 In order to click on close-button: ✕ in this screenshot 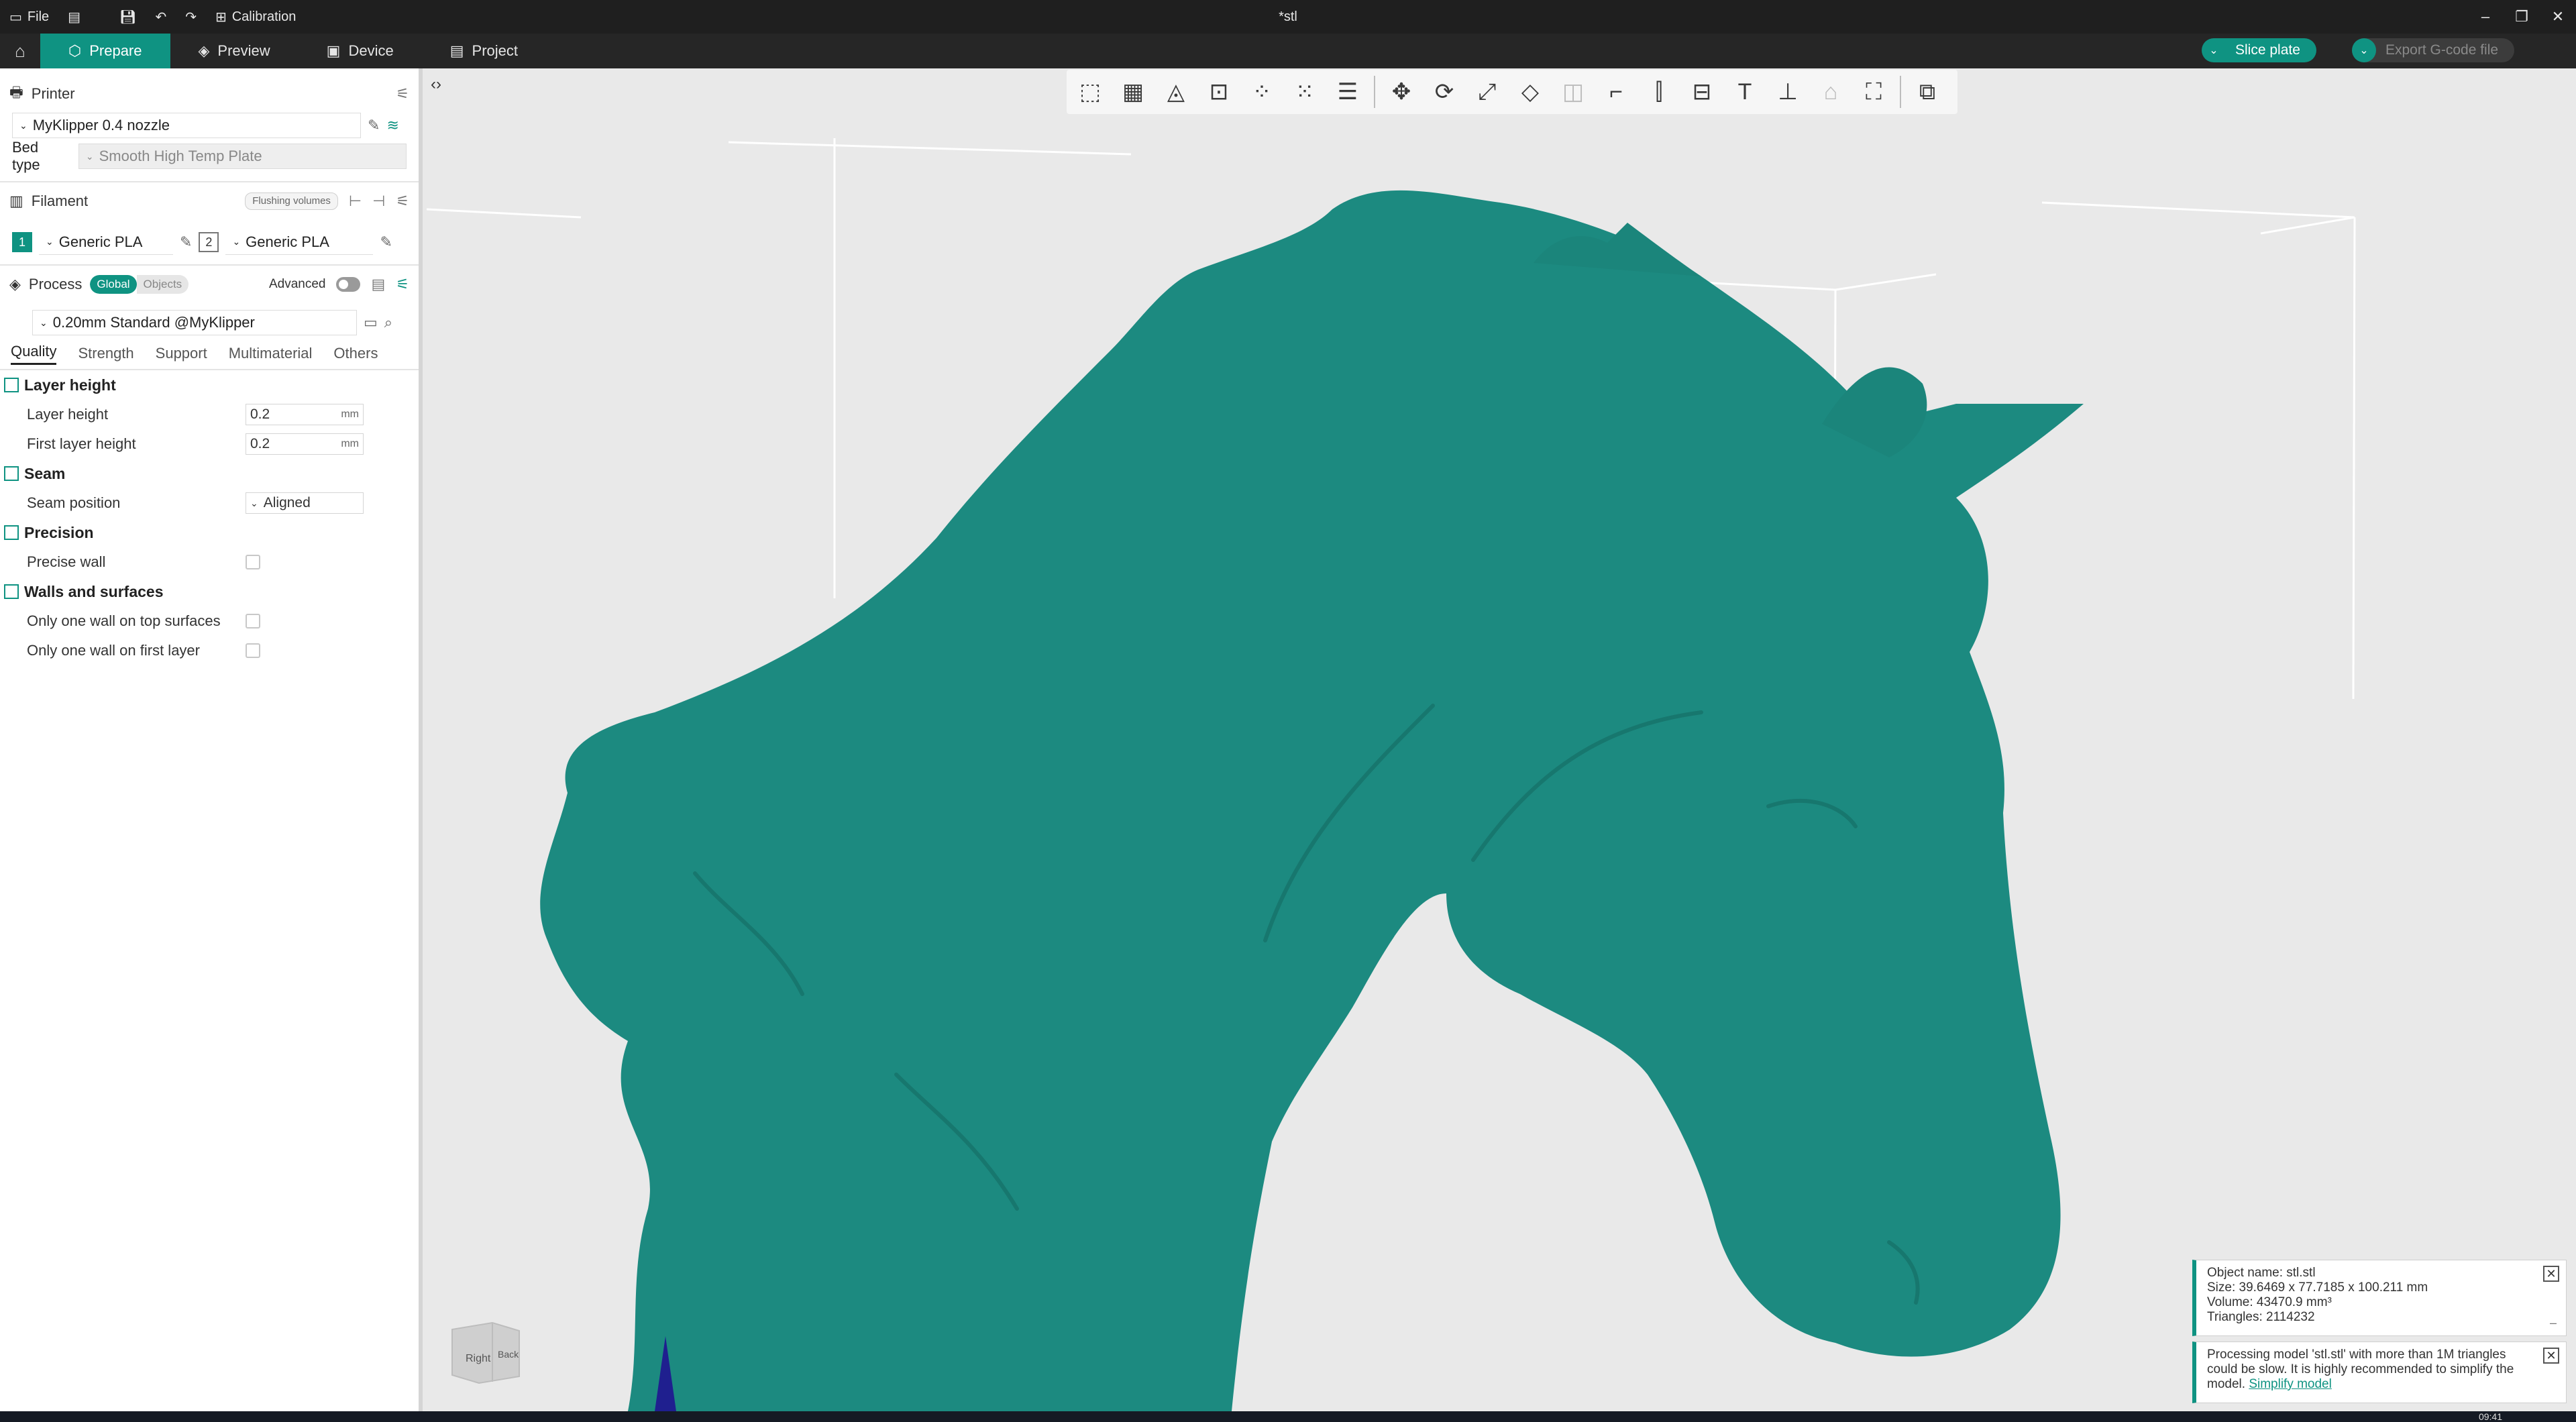, I will do `click(2558, 17)`.